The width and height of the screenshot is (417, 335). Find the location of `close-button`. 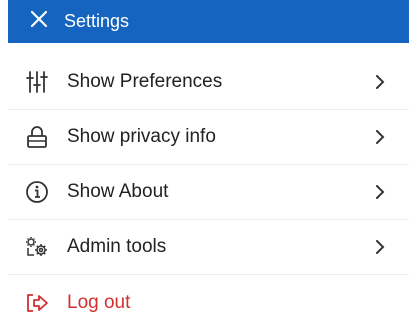

close-button is located at coordinates (39, 21).